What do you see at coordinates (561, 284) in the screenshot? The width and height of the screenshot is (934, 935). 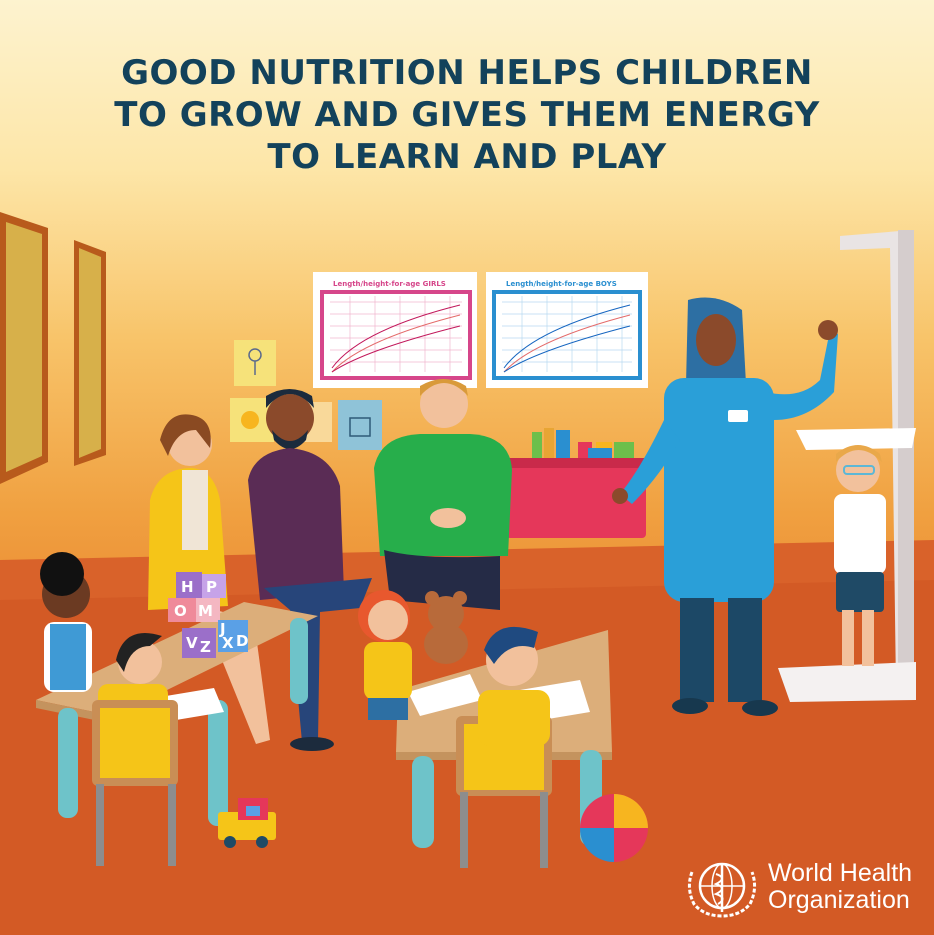 I see `boys-chart-title: Length/height-for-age BOYS` at bounding box center [561, 284].